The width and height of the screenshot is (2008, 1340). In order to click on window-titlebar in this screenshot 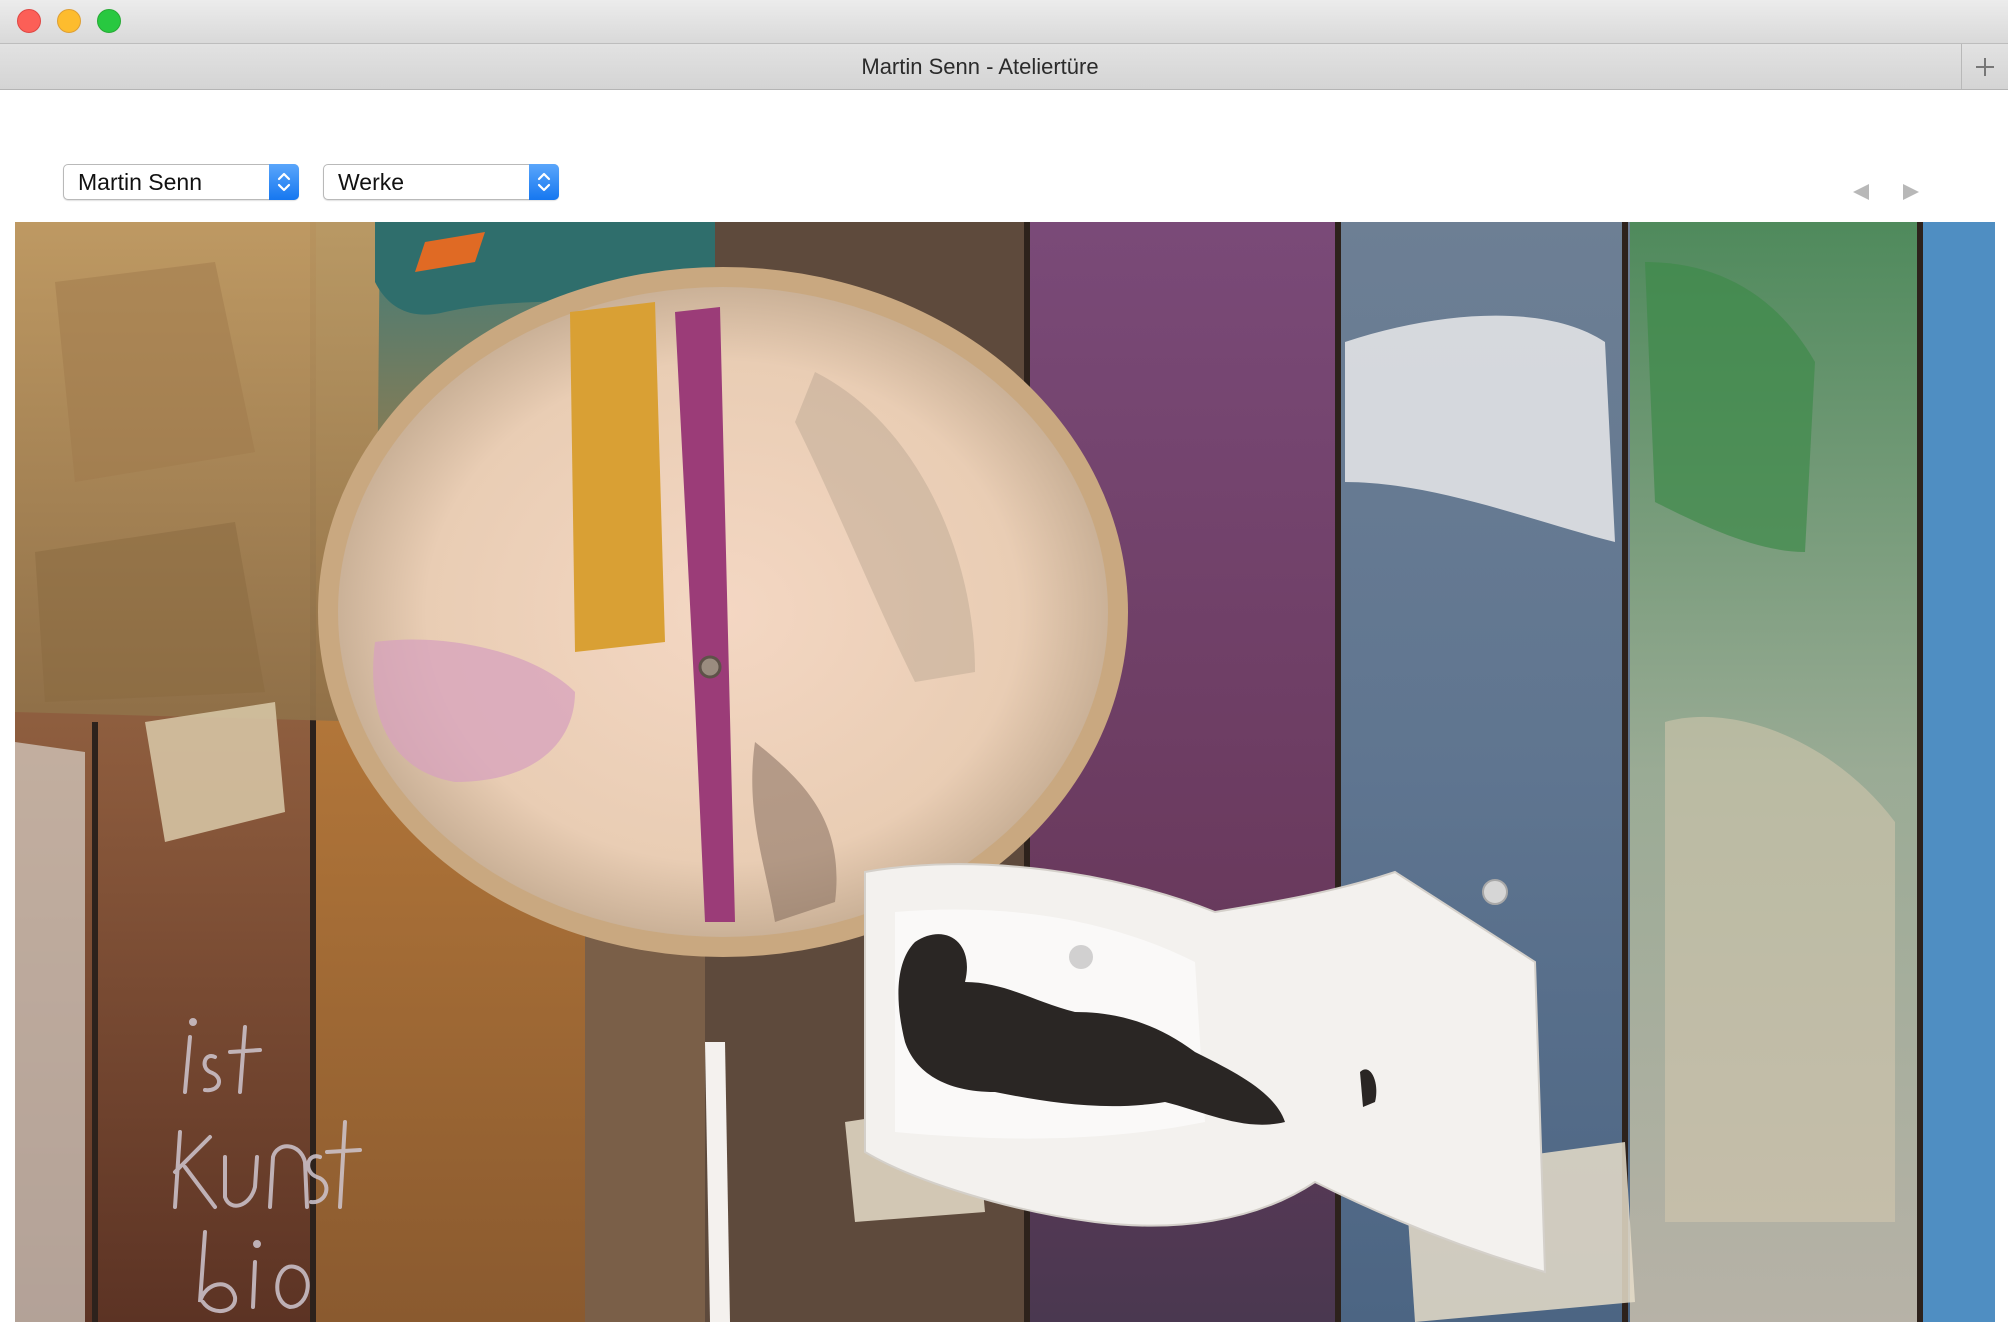, I will do `click(1004, 22)`.